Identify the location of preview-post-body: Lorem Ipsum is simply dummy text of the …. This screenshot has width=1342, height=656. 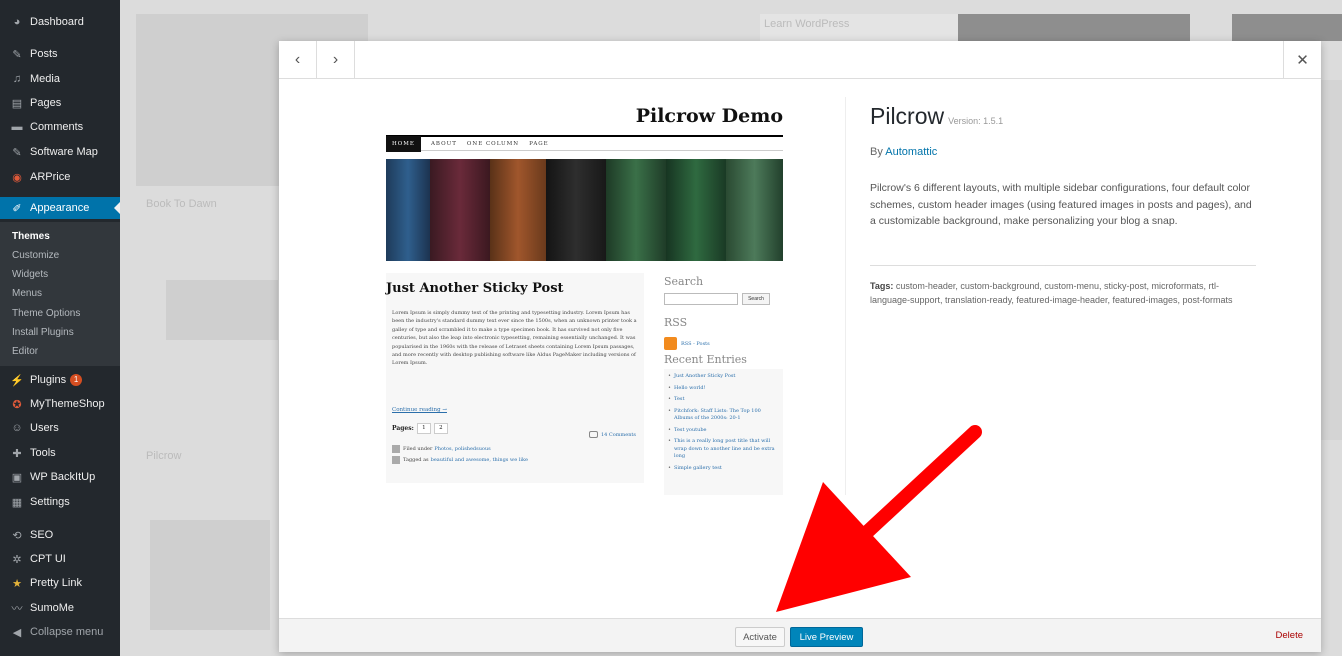
(514, 338).